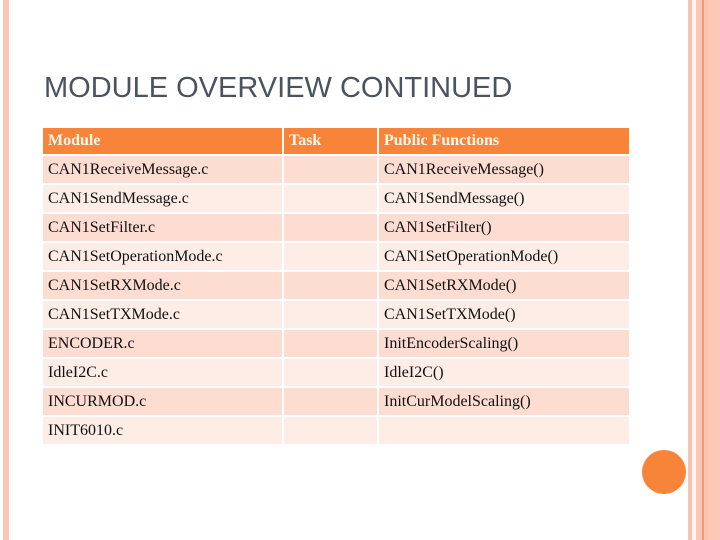 This screenshot has width=720, height=540. Describe the element at coordinates (162, 198) in the screenshot. I see `cell-module: CAN1SendMessage.c` at that location.